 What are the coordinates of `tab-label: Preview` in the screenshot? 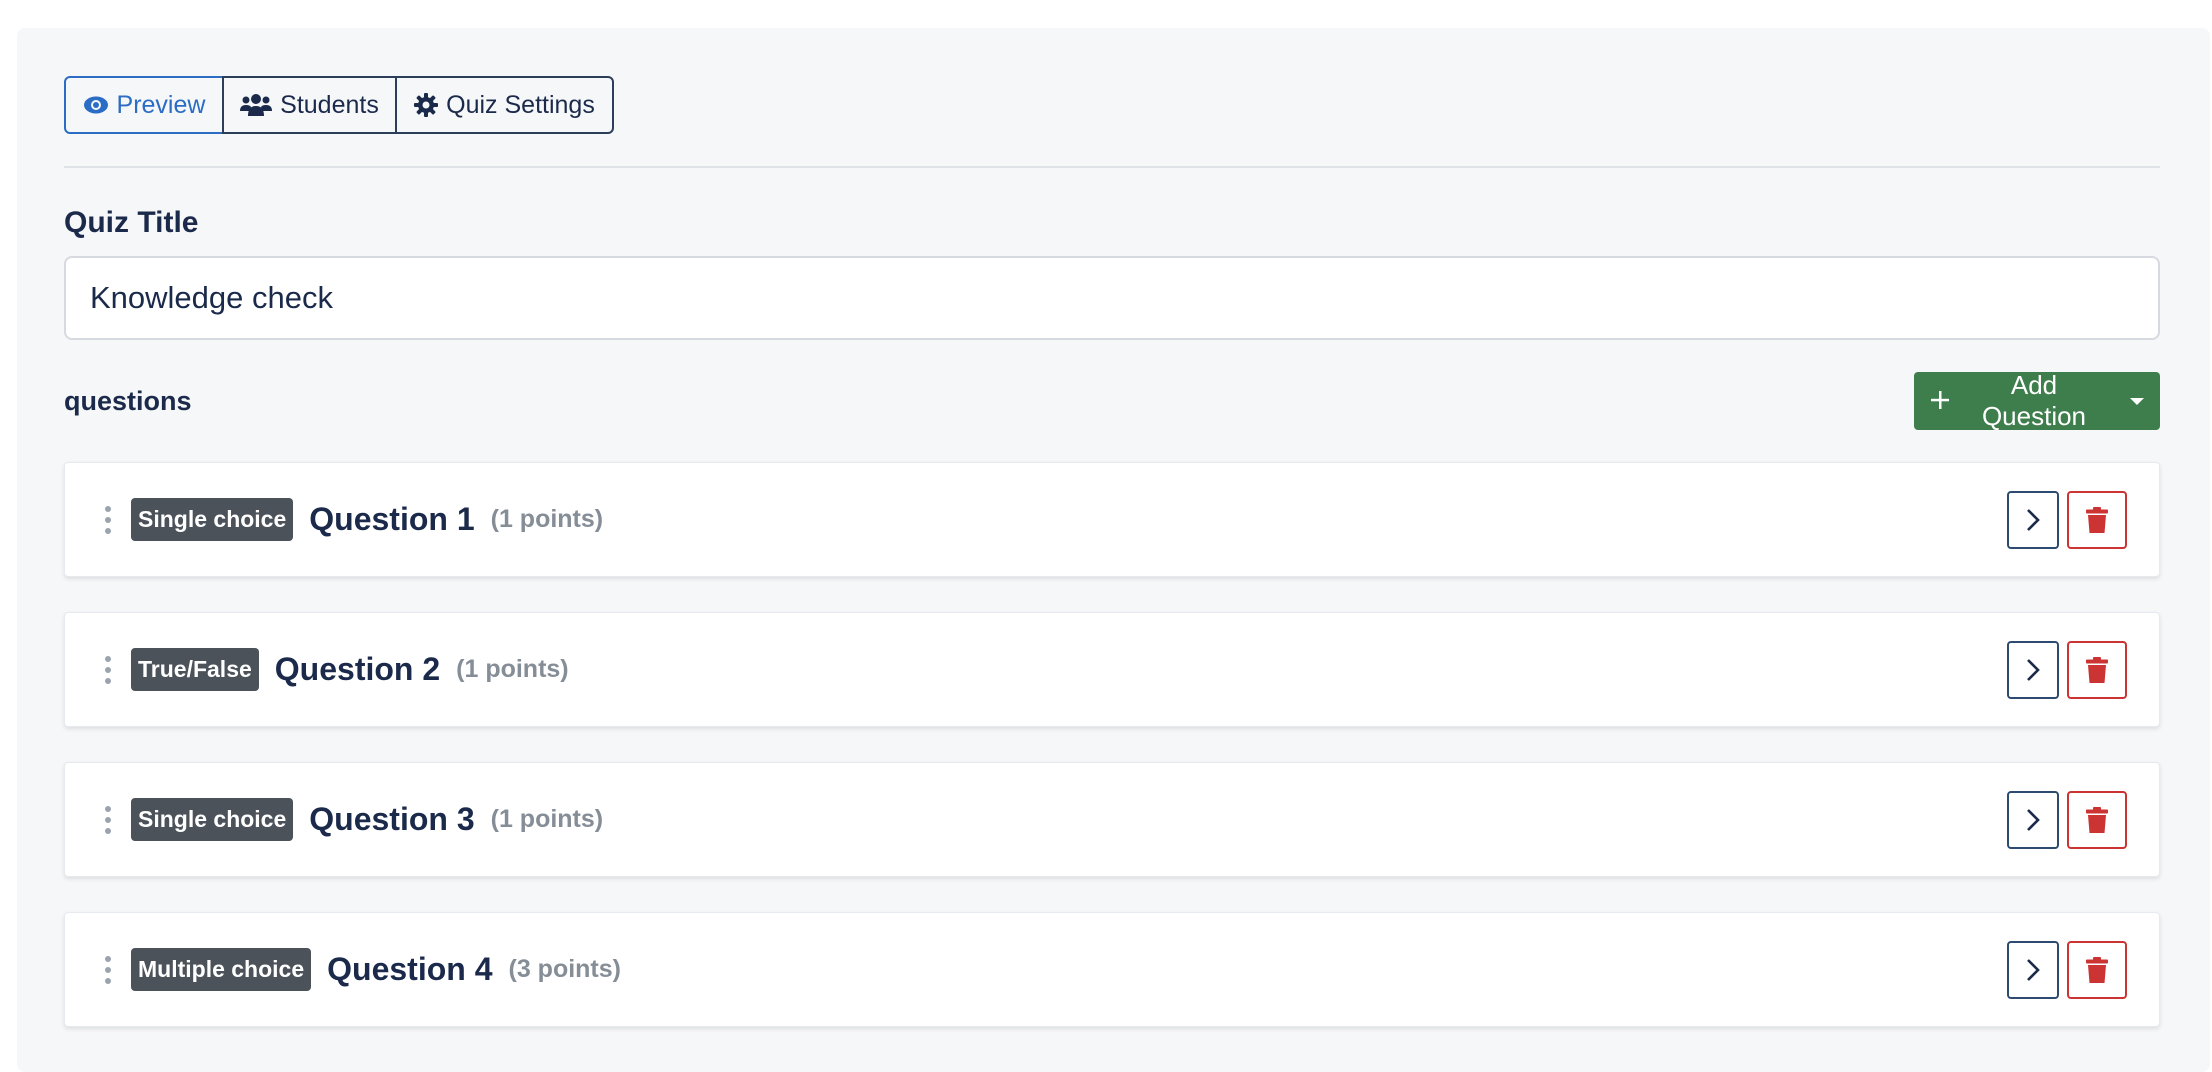 It's located at (161, 104).